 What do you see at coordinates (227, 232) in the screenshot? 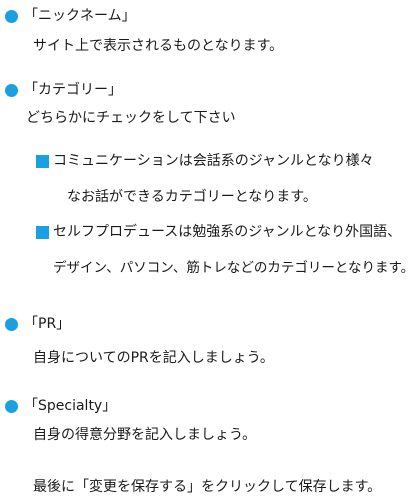
I see `category-self-produce-line-1: セルフプロデュースは勉強系のジャンルとなり外国語、` at bounding box center [227, 232].